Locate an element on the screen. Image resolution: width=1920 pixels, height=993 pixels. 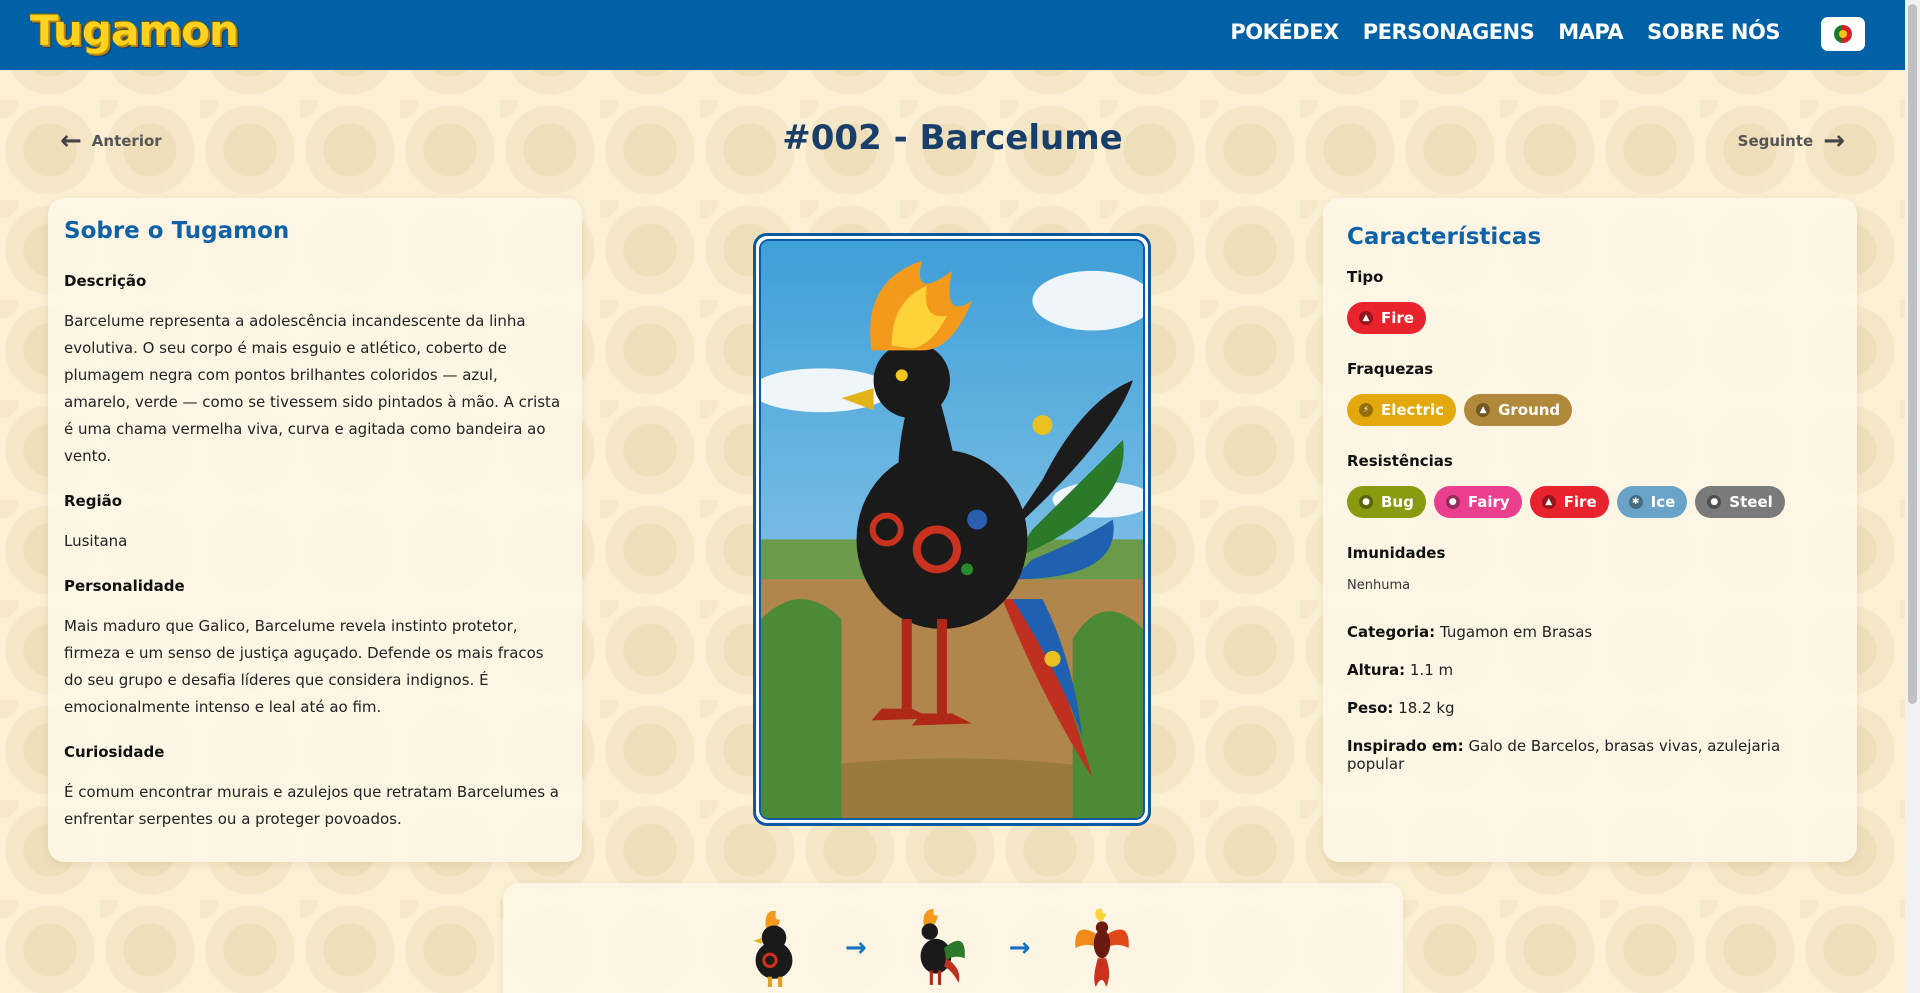
evolution-chain: → → is located at coordinates (953, 938).